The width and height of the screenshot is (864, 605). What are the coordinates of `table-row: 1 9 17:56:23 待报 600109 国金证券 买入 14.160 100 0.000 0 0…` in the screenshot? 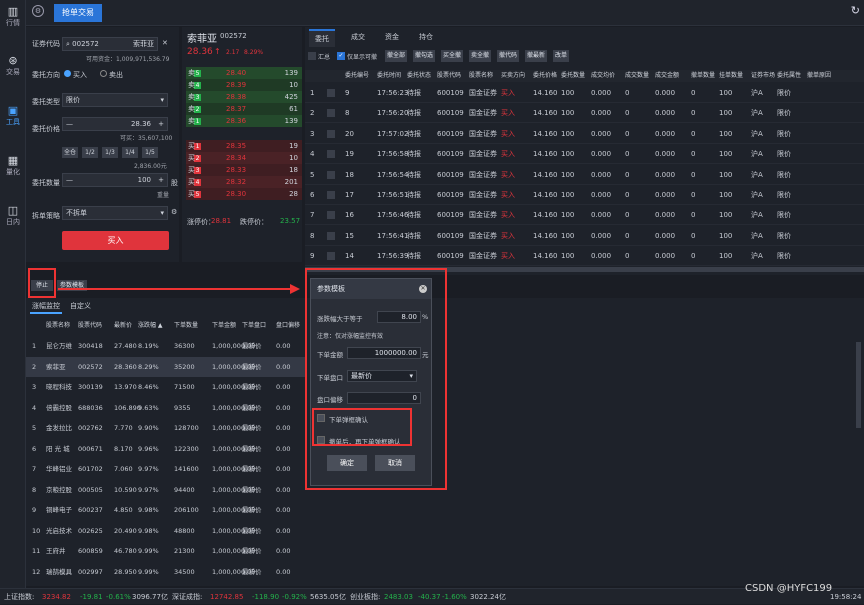 It's located at (584, 93).